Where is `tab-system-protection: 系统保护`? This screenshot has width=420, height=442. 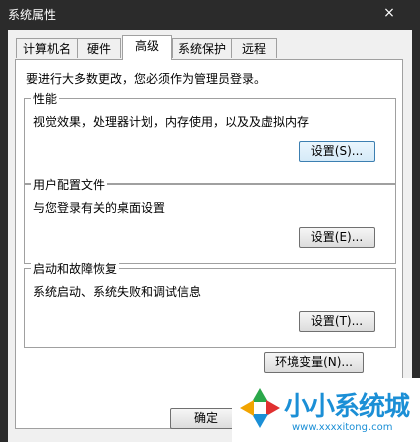
tab-system-protection: 系统保护 is located at coordinates (202, 48).